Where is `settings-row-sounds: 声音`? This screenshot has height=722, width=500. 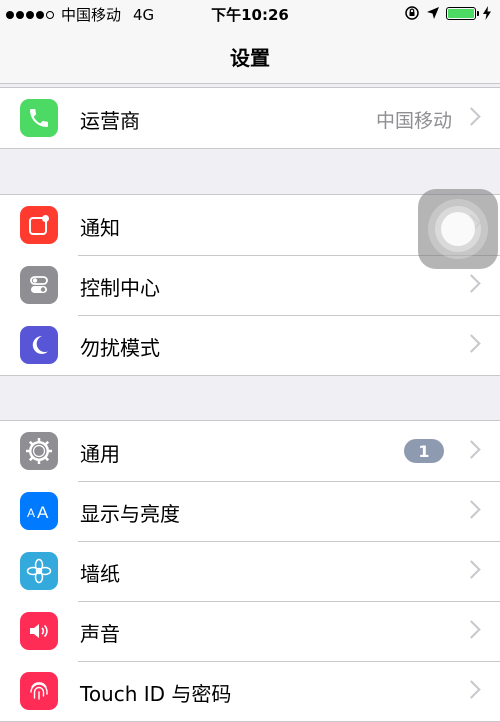 settings-row-sounds: 声音 is located at coordinates (250, 631).